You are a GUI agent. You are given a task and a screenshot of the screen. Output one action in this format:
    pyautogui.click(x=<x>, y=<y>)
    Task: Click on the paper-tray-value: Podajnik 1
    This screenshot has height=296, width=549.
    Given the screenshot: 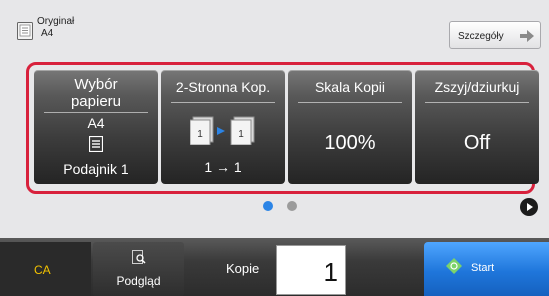 What is the action you would take?
    pyautogui.click(x=96, y=169)
    